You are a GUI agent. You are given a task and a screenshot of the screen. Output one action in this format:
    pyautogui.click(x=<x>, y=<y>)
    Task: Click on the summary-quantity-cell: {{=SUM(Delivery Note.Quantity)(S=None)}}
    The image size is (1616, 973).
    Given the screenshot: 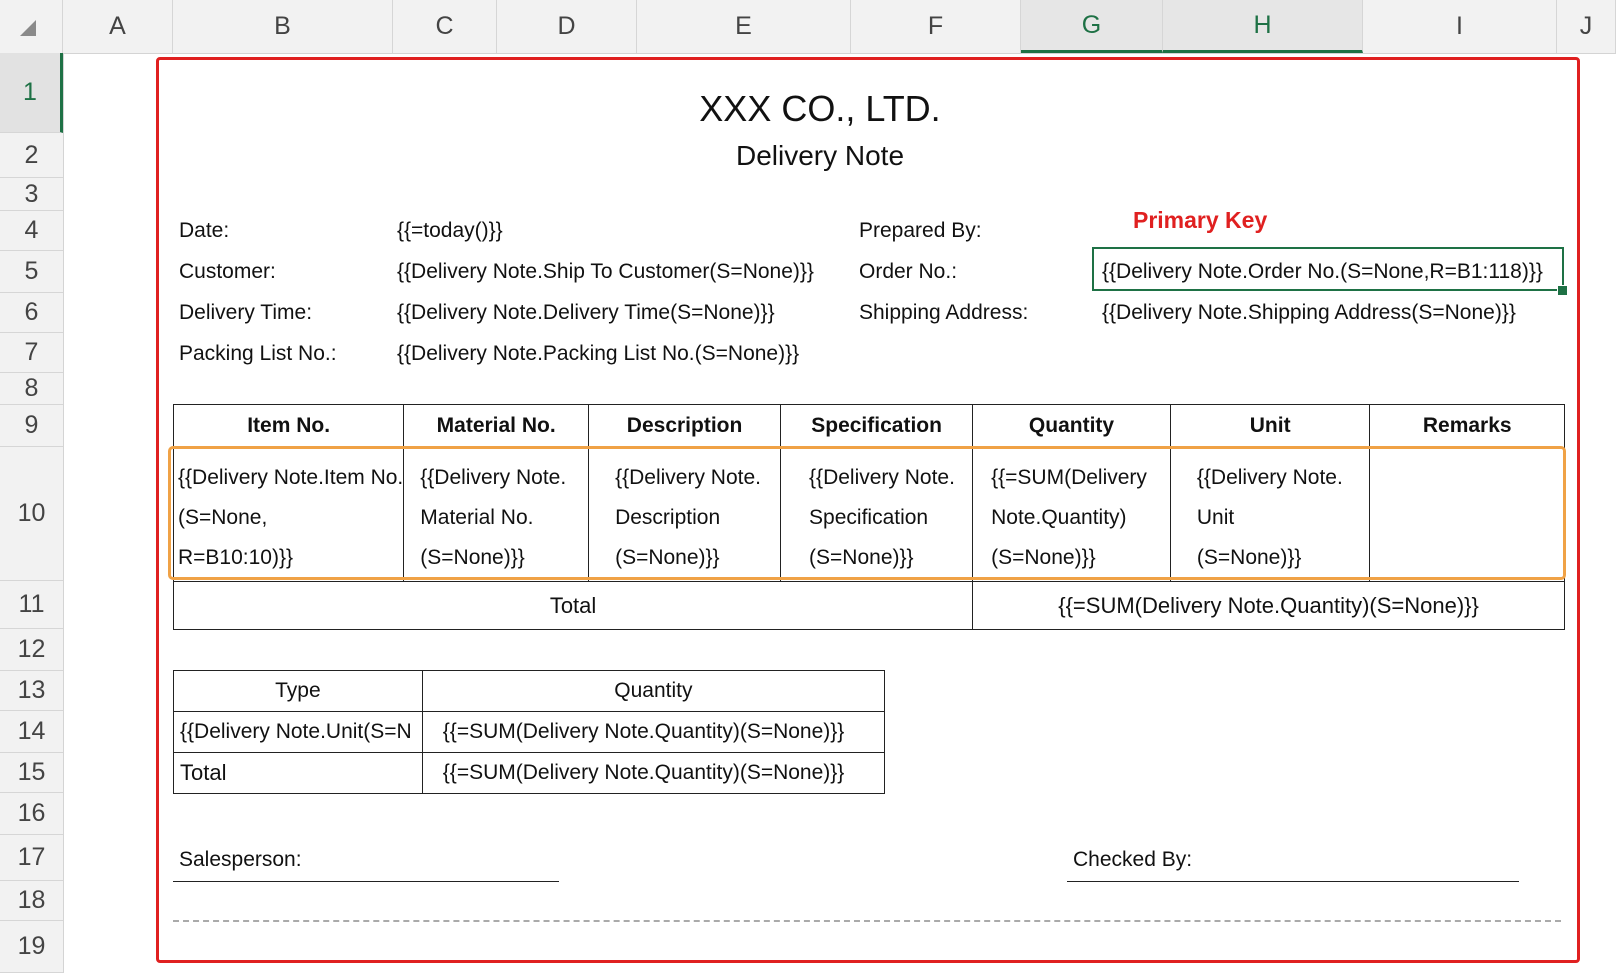 What is the action you would take?
    pyautogui.click(x=653, y=732)
    